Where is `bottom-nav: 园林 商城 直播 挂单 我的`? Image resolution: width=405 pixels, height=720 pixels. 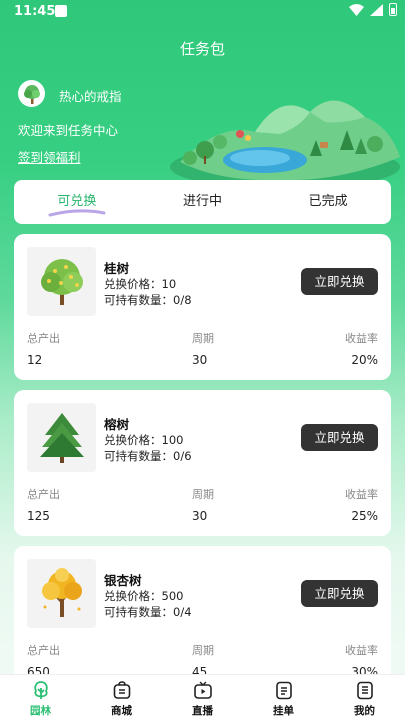
bottom-nav: 园林 商城 直播 挂单 我的 is located at coordinates (202, 697).